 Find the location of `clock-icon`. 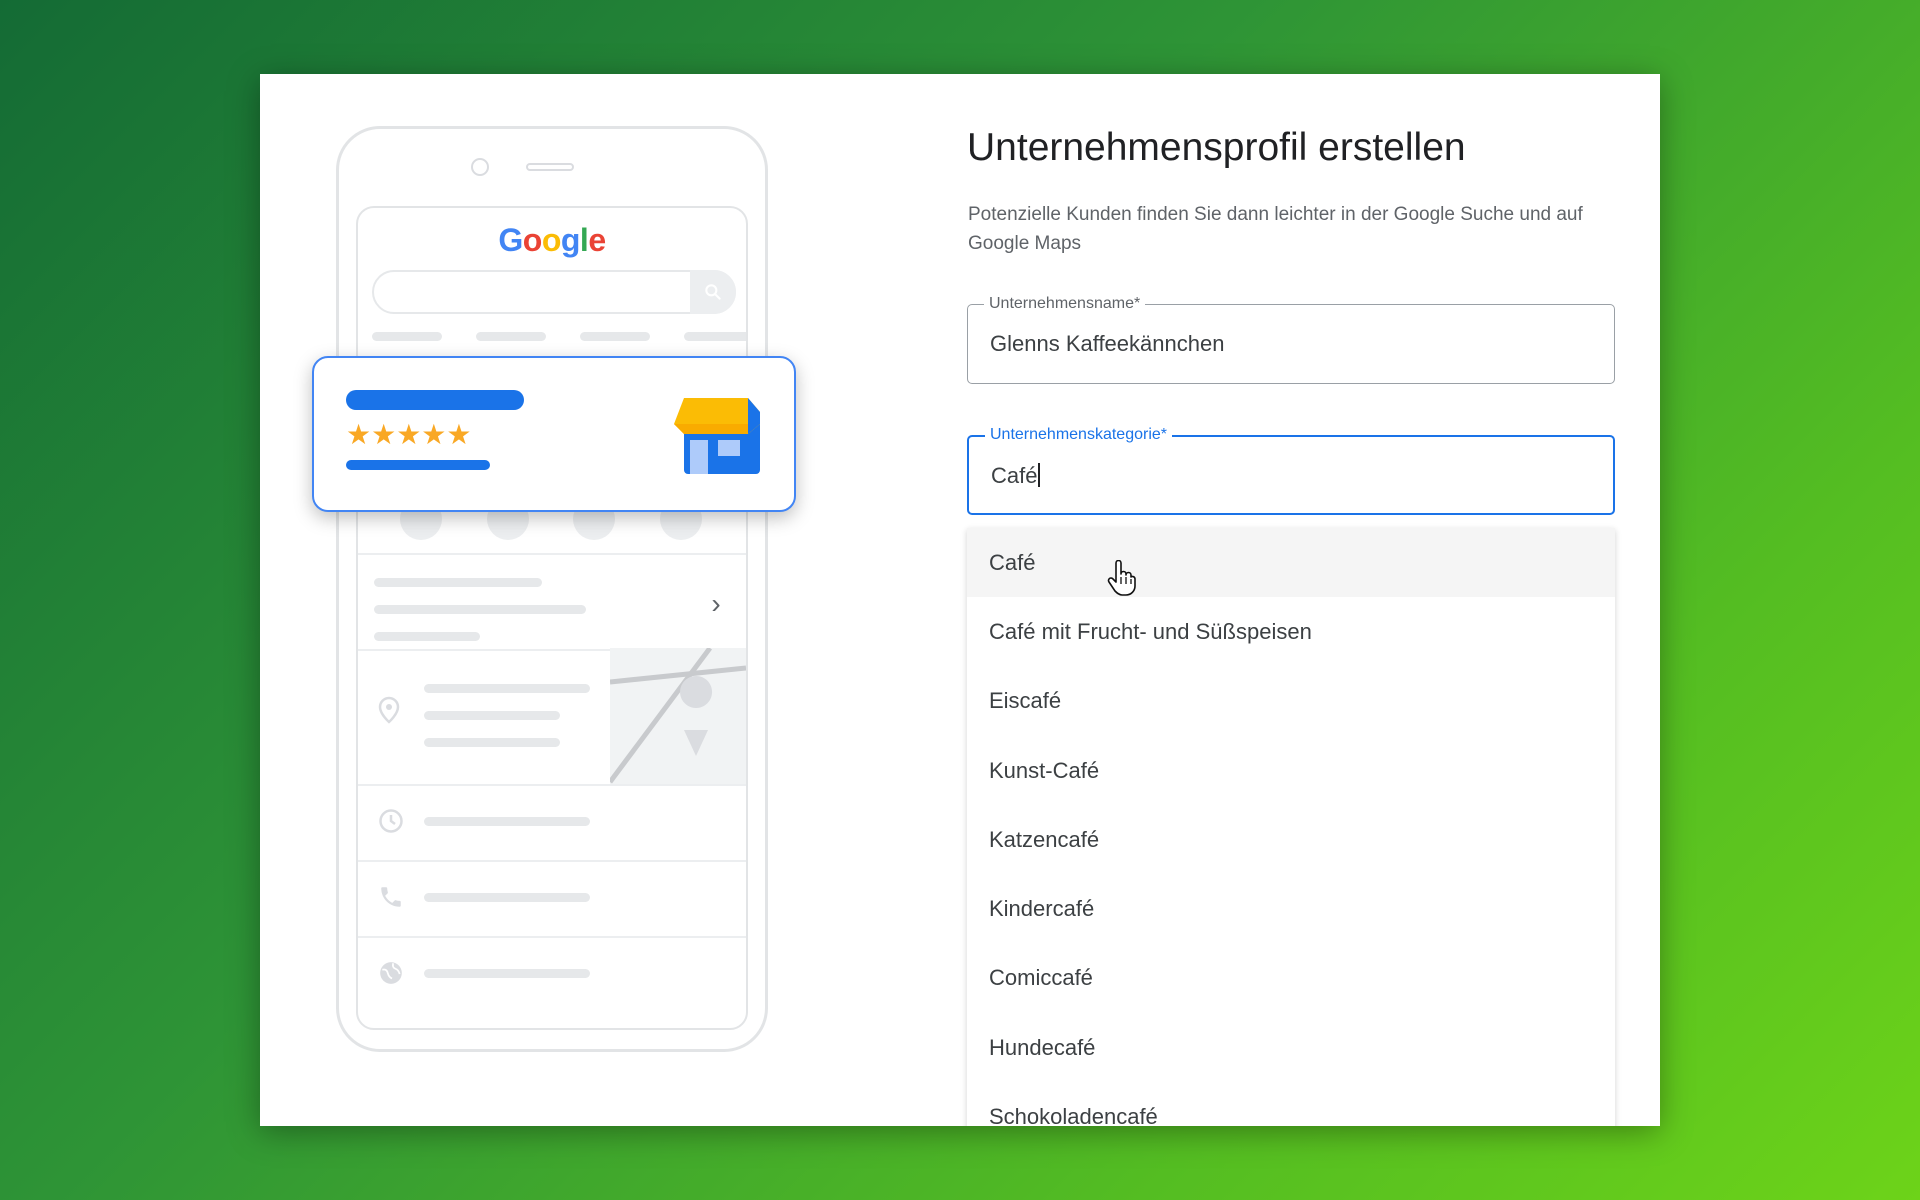

clock-icon is located at coordinates (391, 821).